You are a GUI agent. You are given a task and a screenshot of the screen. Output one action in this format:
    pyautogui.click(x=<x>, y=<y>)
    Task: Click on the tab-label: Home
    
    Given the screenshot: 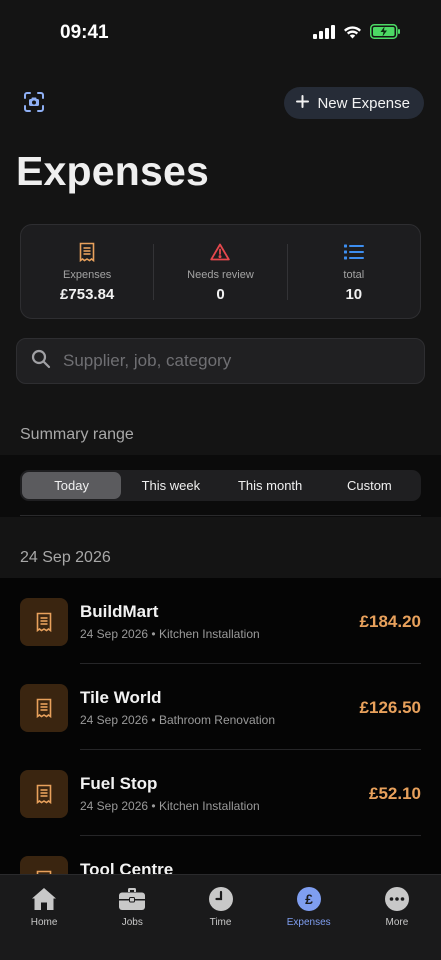 What is the action you would take?
    pyautogui.click(x=44, y=922)
    